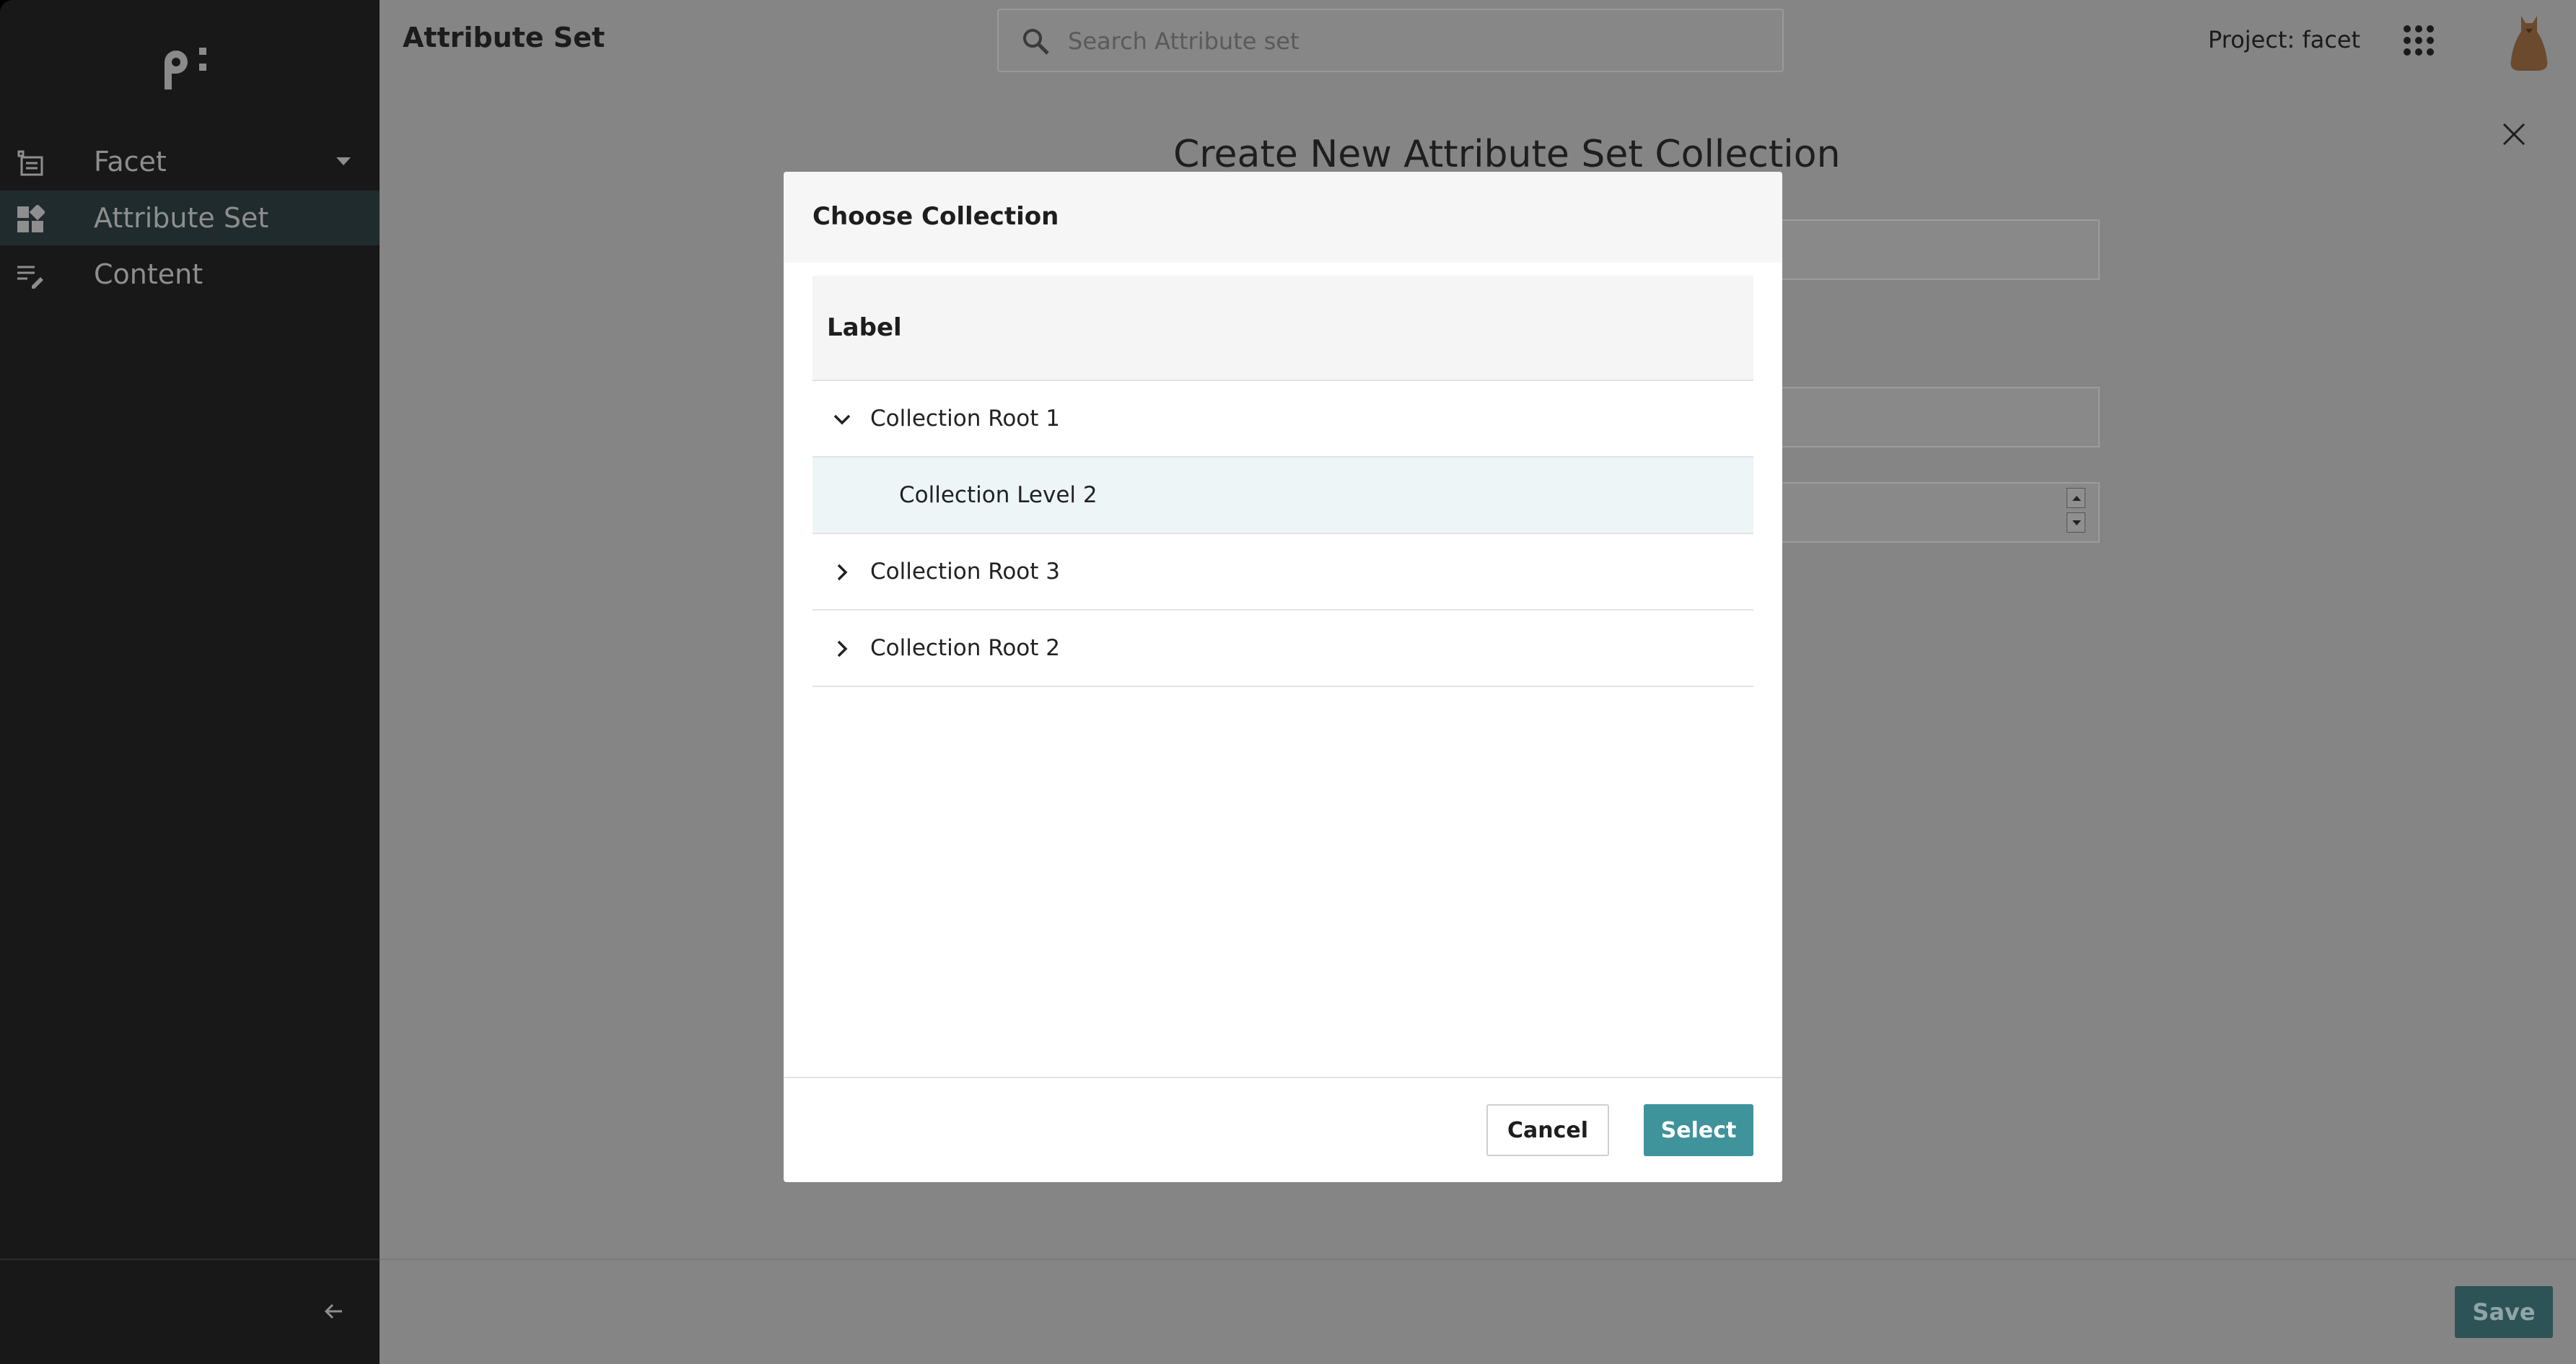  I want to click on search-input: Search Attribute set, so click(1390, 41).